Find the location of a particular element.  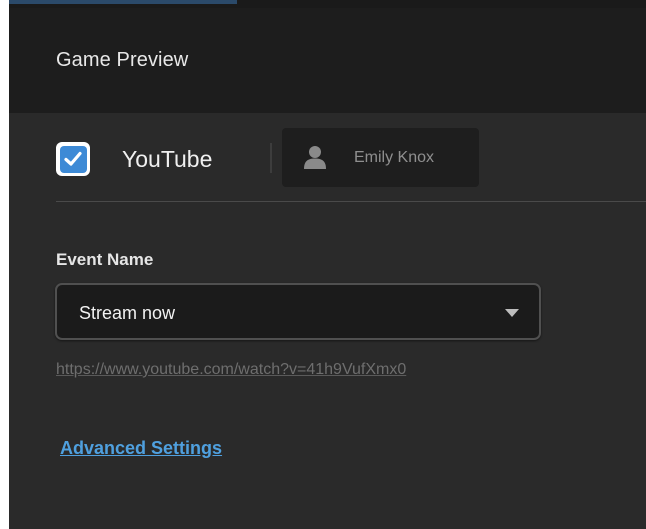

youtube-enable-checkbox is located at coordinates (73, 159).